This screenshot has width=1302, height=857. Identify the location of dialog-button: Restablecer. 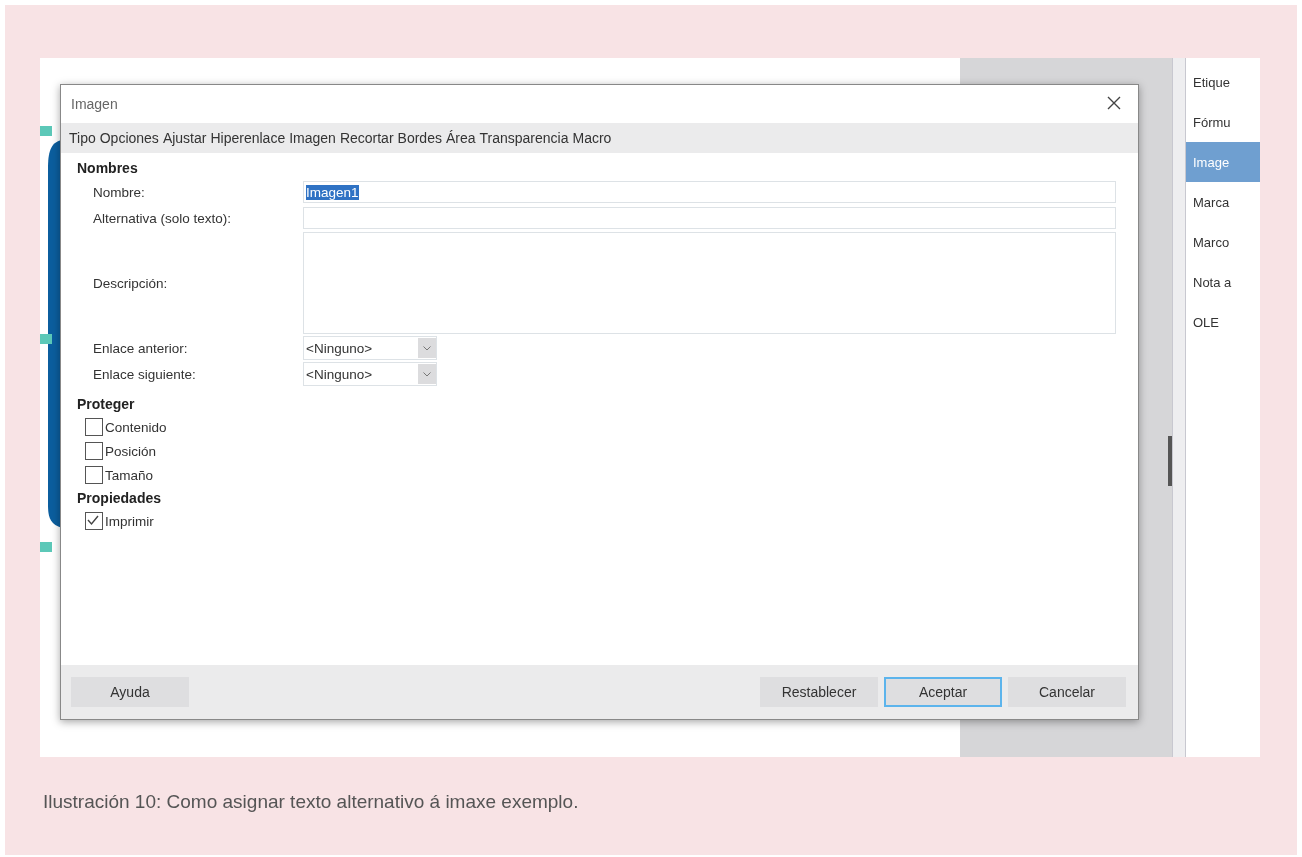
(819, 692).